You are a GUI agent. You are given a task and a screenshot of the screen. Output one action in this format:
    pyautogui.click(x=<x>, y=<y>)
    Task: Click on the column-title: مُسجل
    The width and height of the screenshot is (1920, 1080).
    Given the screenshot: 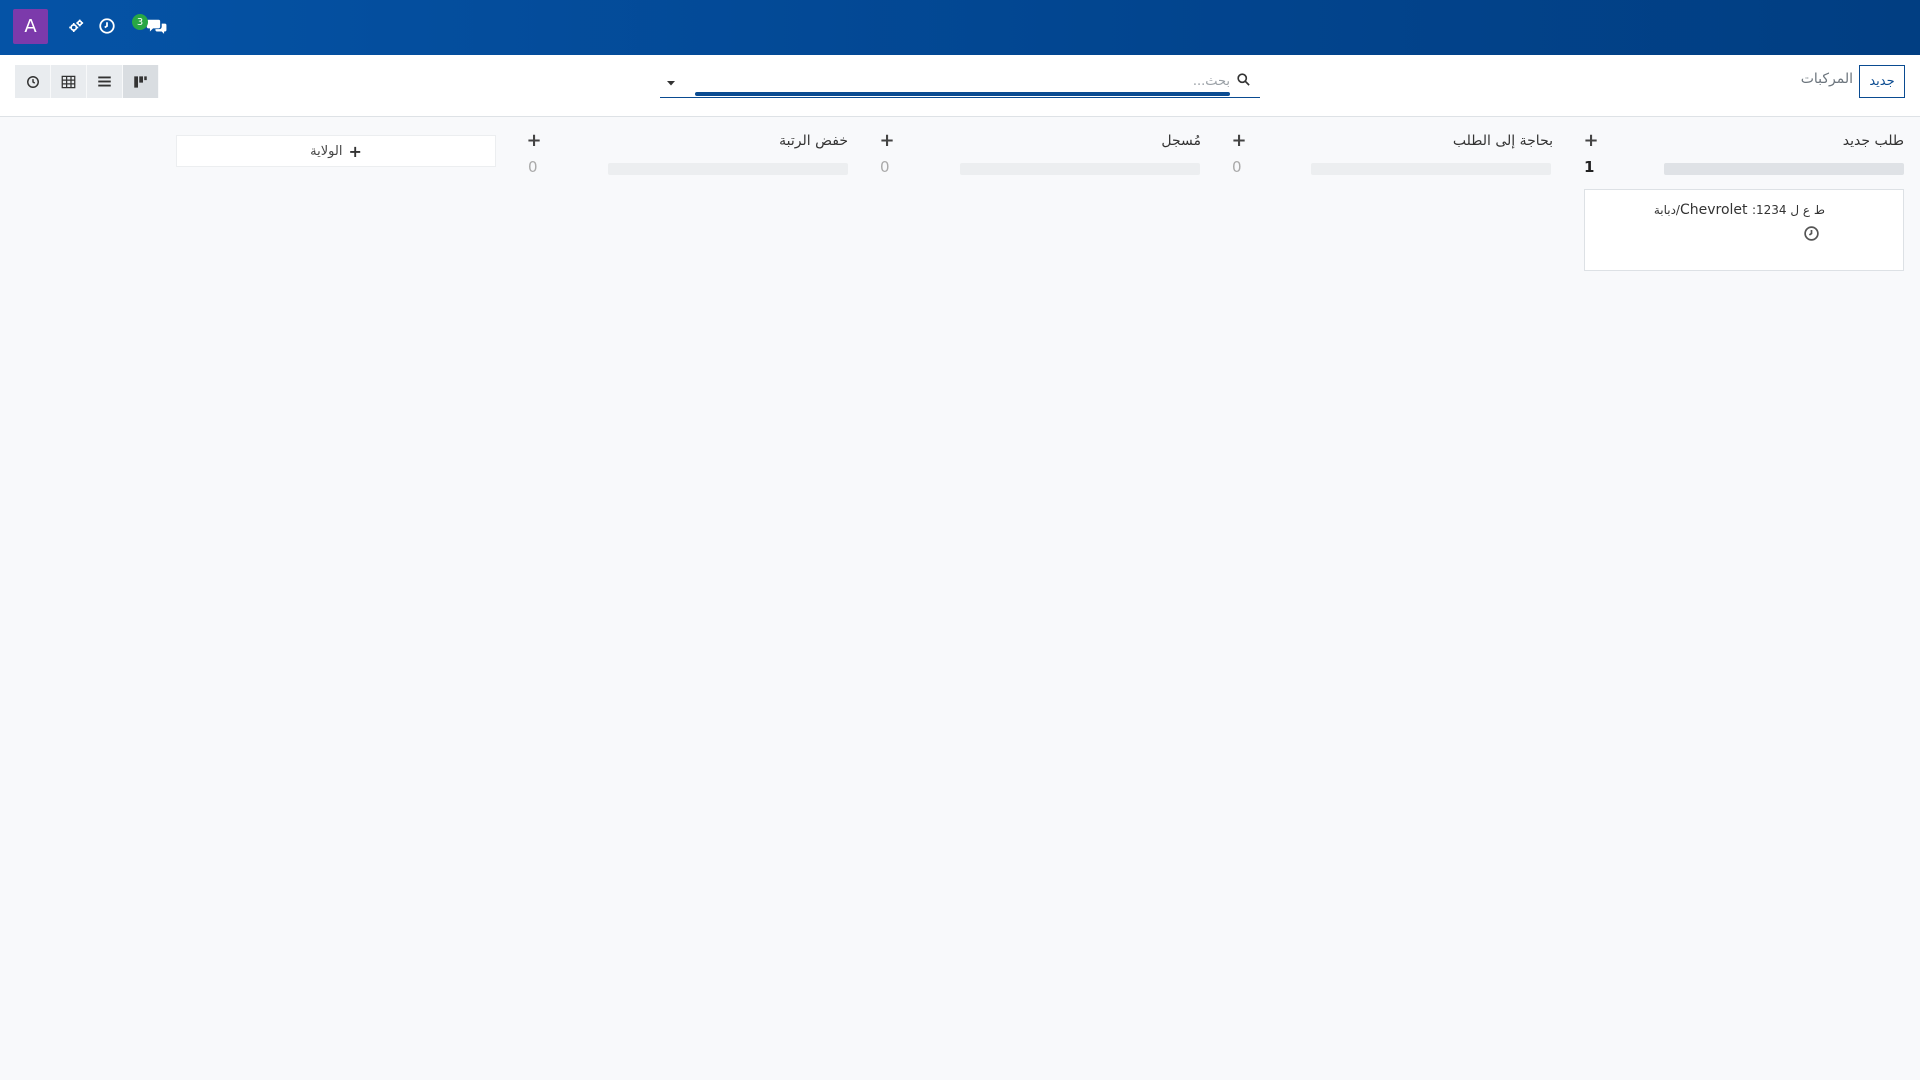 What is the action you would take?
    pyautogui.click(x=1181, y=141)
    